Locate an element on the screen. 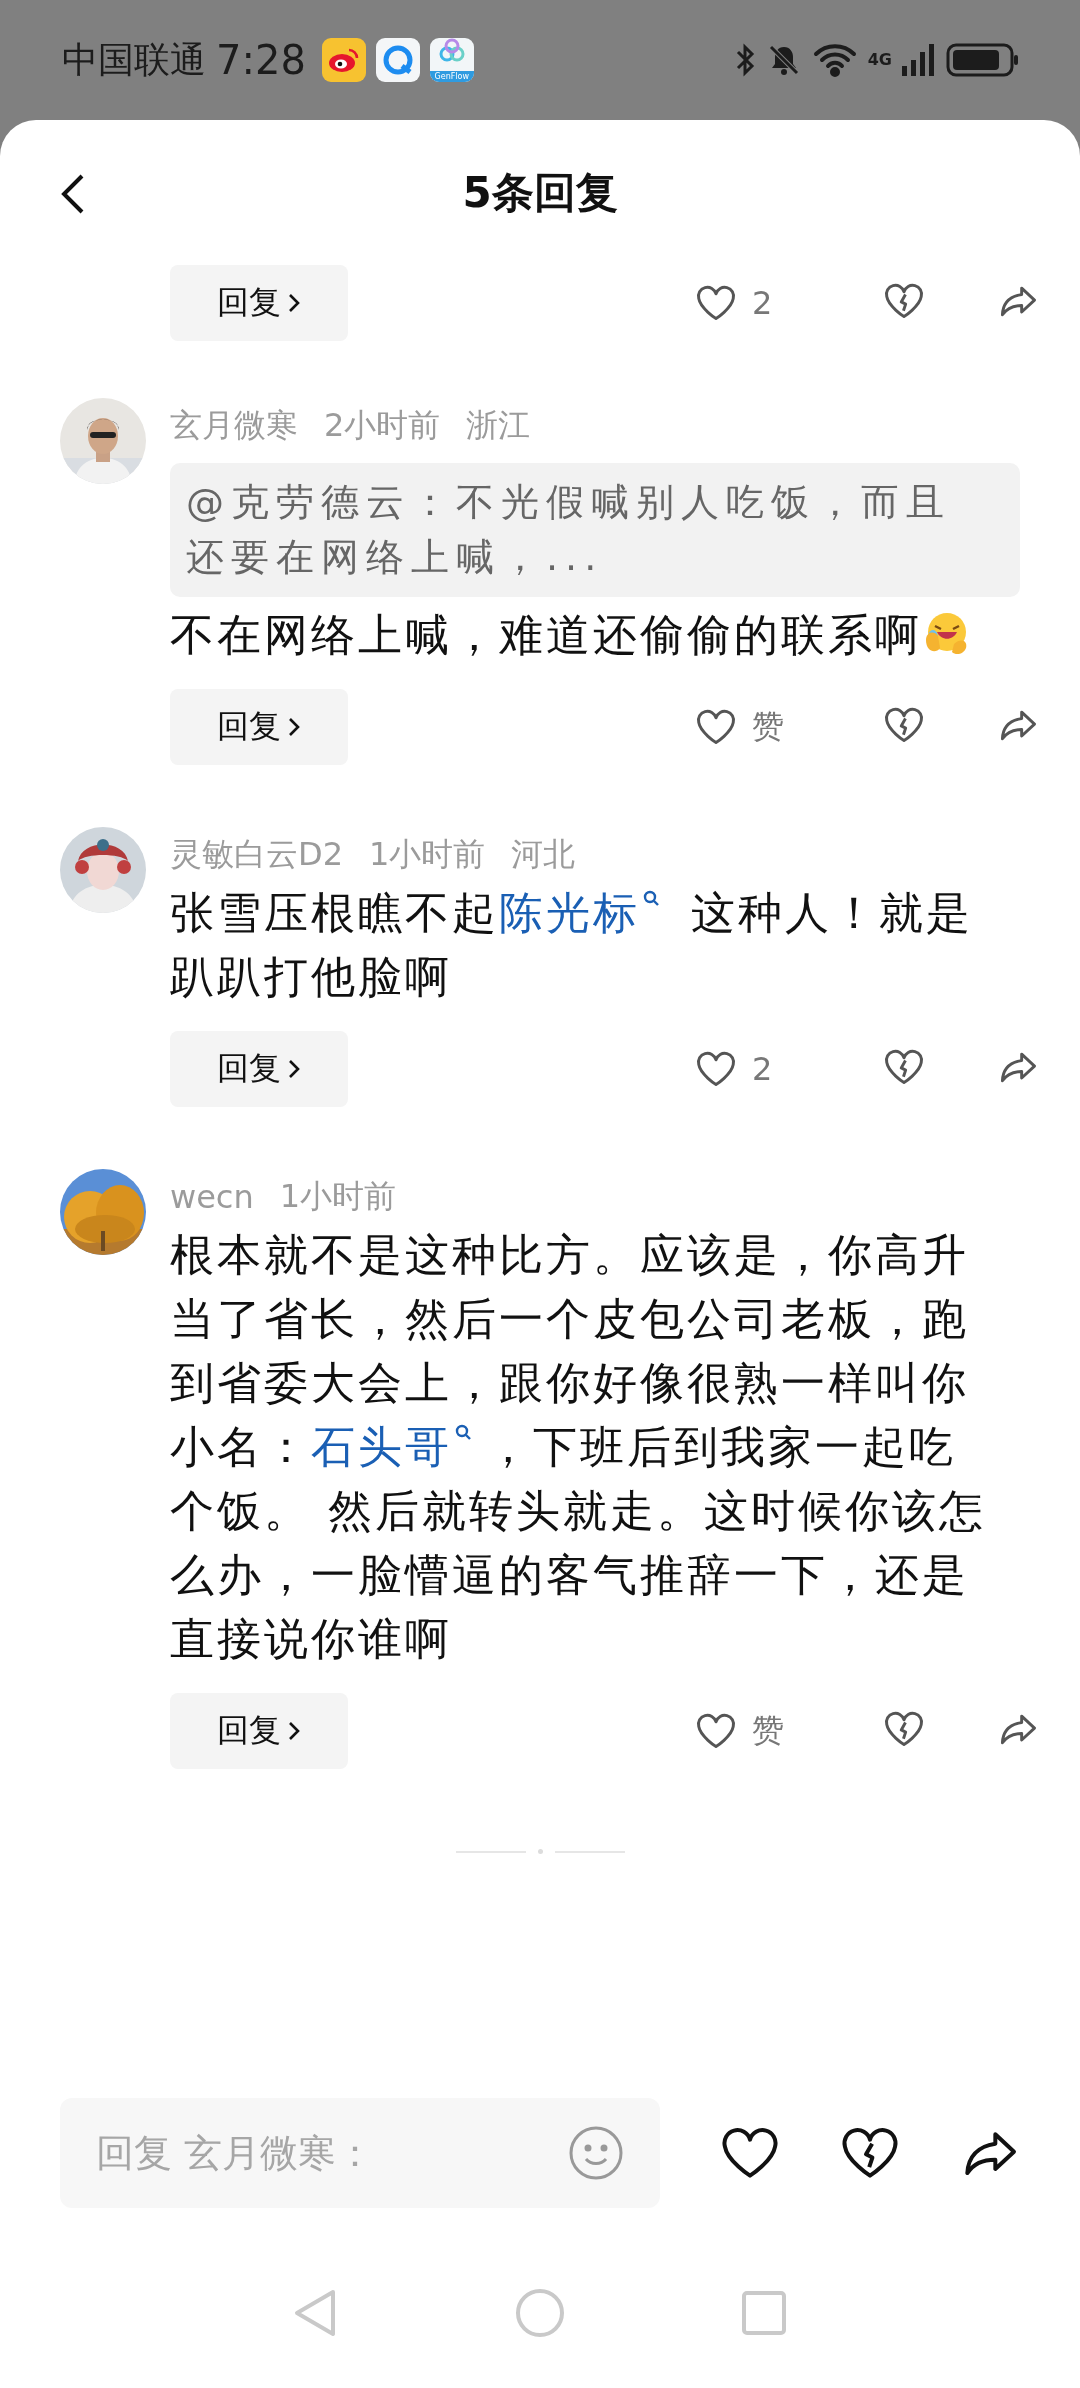  clock: 7:28 is located at coordinates (261, 60).